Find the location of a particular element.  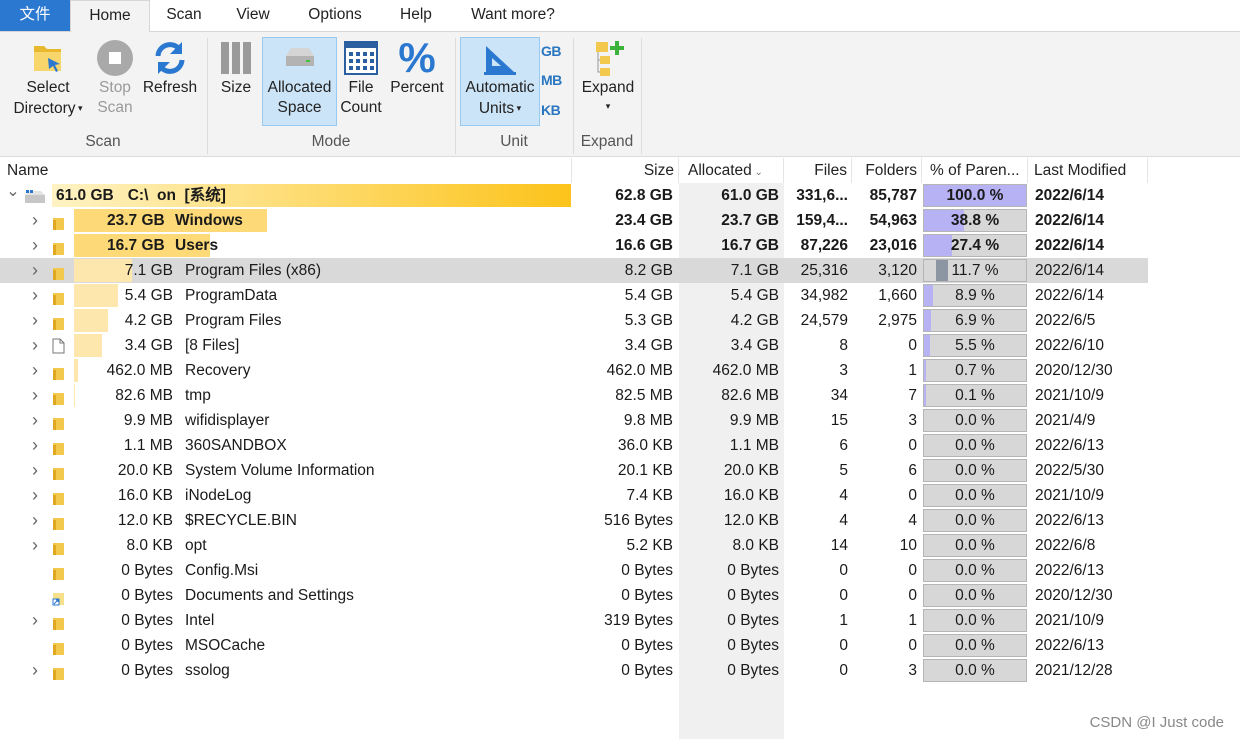

column-header-allocated: Allocated ⌄ is located at coordinates (731, 170).